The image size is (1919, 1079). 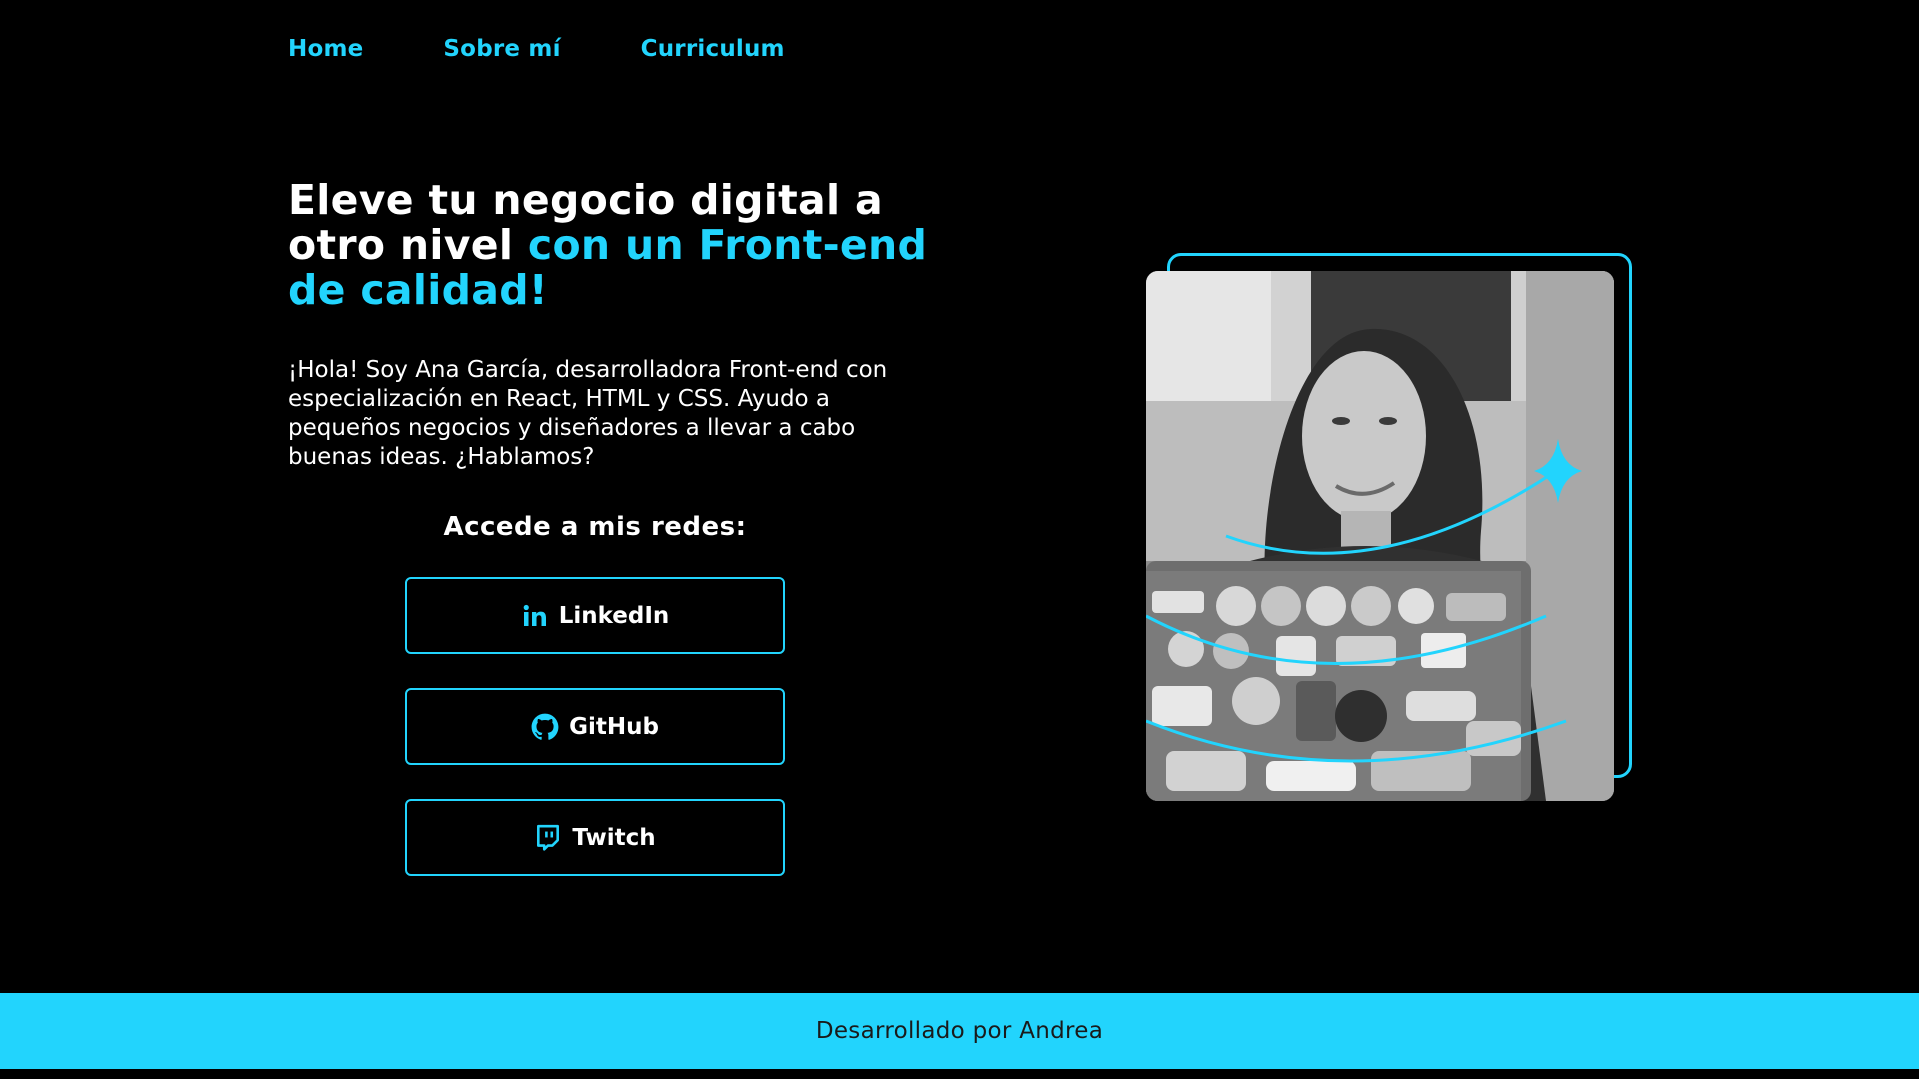 What do you see at coordinates (535, 616) in the screenshot?
I see `linkedin-icon` at bounding box center [535, 616].